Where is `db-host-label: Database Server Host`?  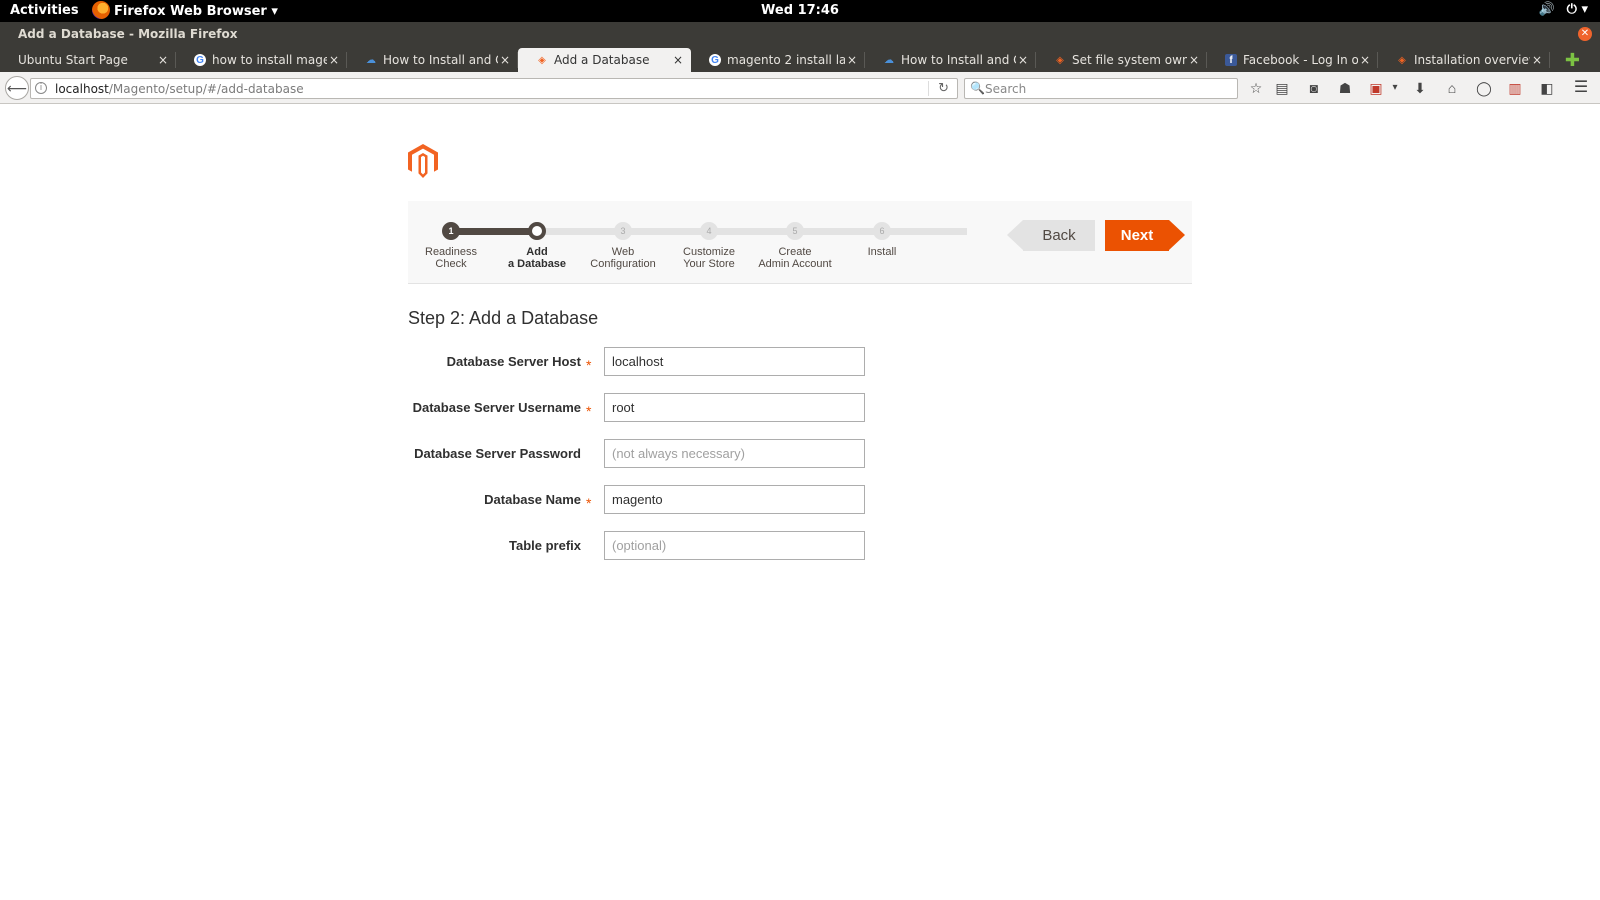
db-host-label: Database Server Host is located at coordinates (513, 361).